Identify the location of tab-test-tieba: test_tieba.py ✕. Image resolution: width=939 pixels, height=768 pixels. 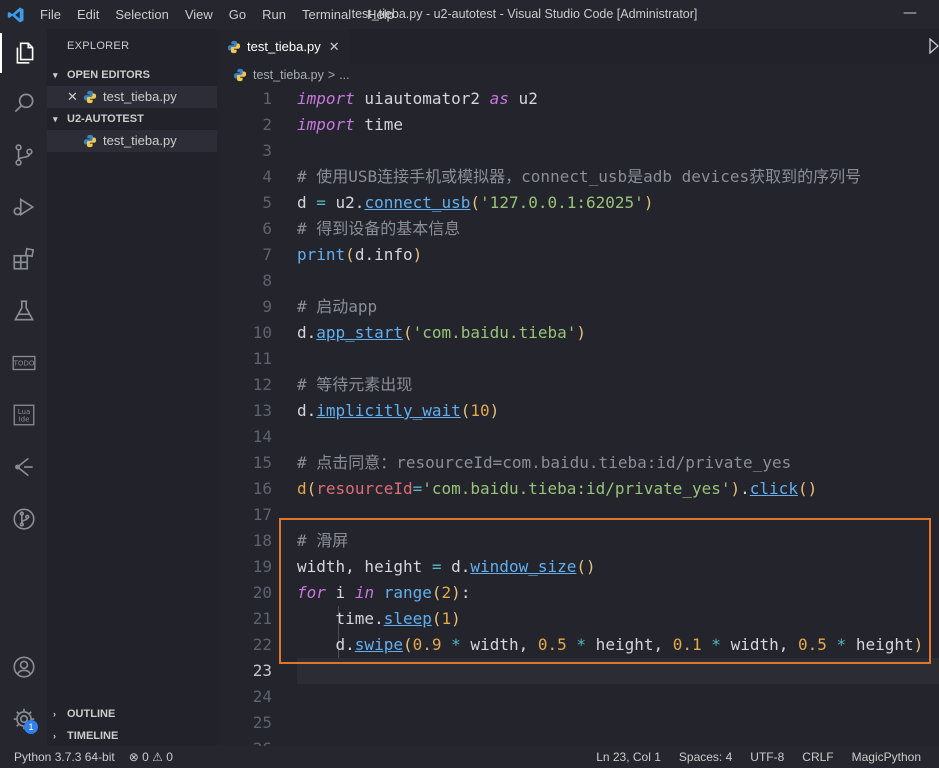
(283, 46).